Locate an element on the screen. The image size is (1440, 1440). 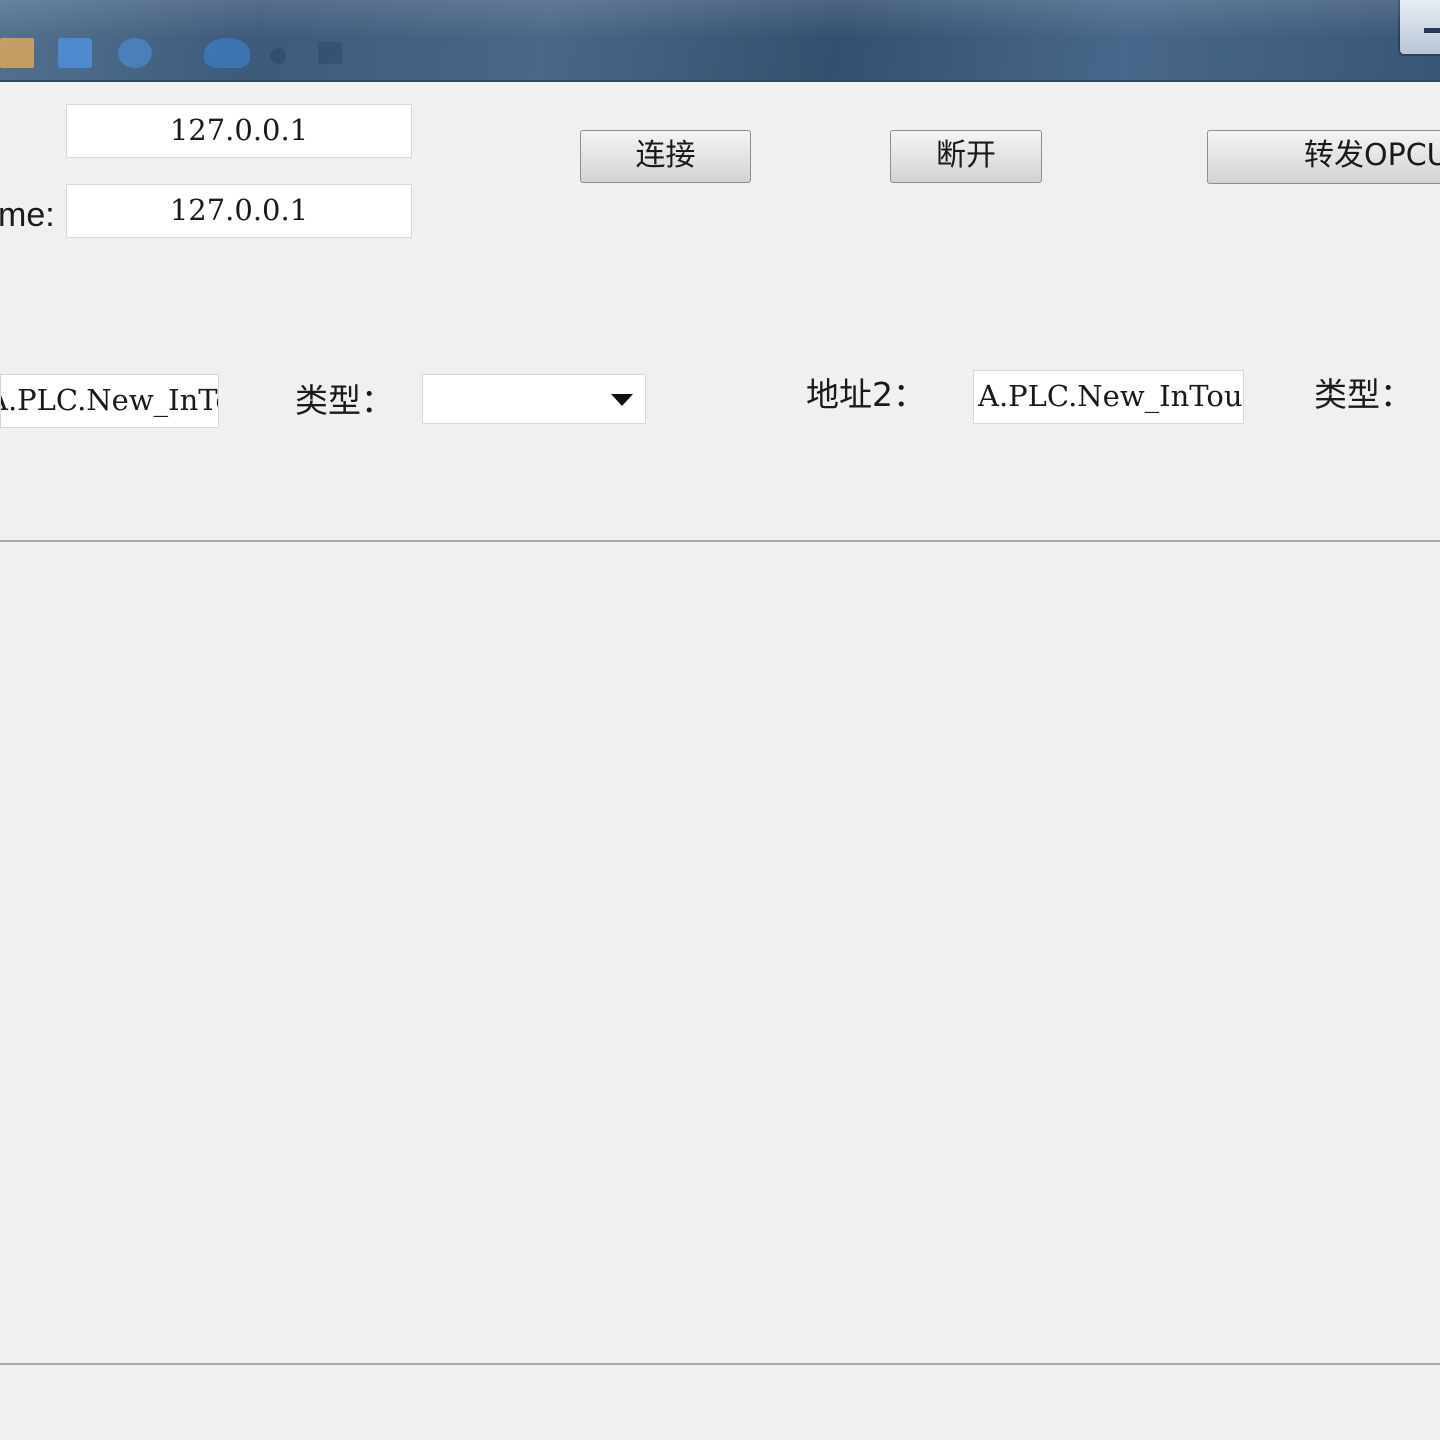
connect-button: 连接 is located at coordinates (665, 156).